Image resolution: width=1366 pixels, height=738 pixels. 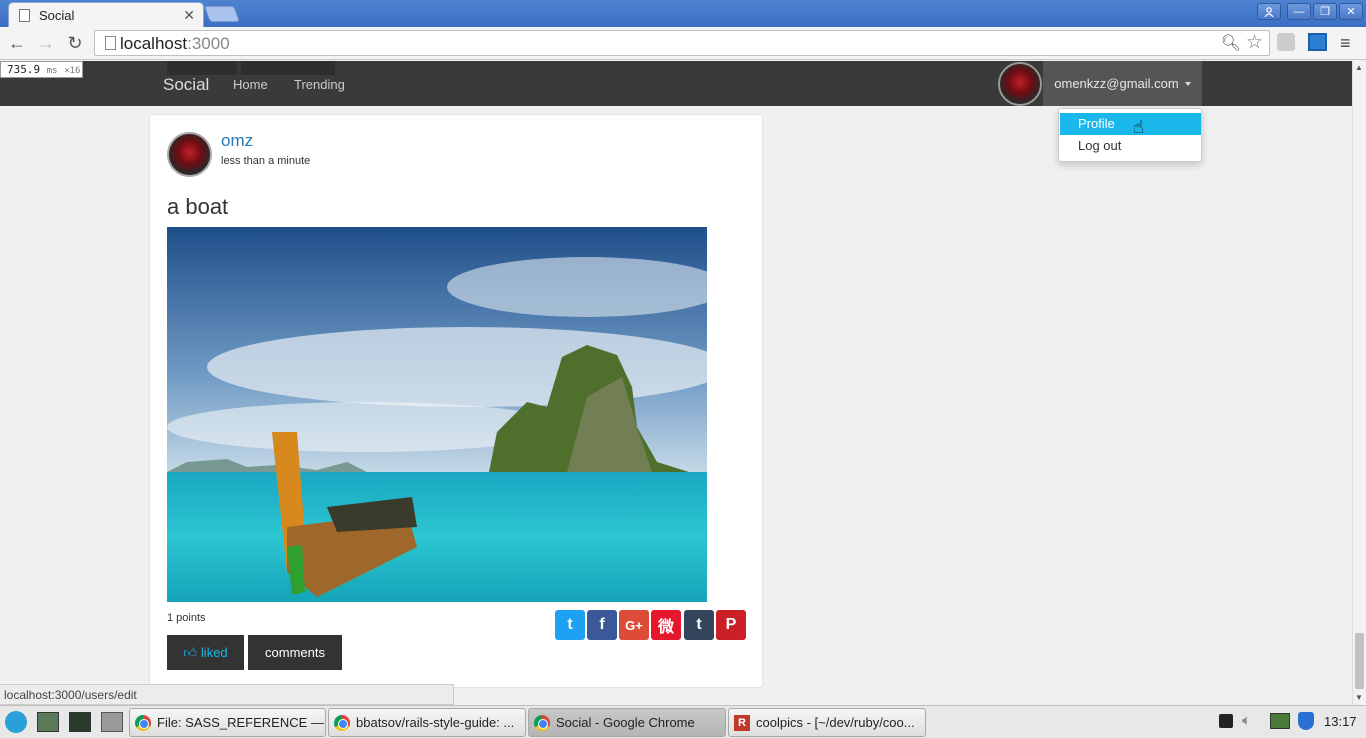 I want to click on file-manager-icon, so click(x=48, y=722).